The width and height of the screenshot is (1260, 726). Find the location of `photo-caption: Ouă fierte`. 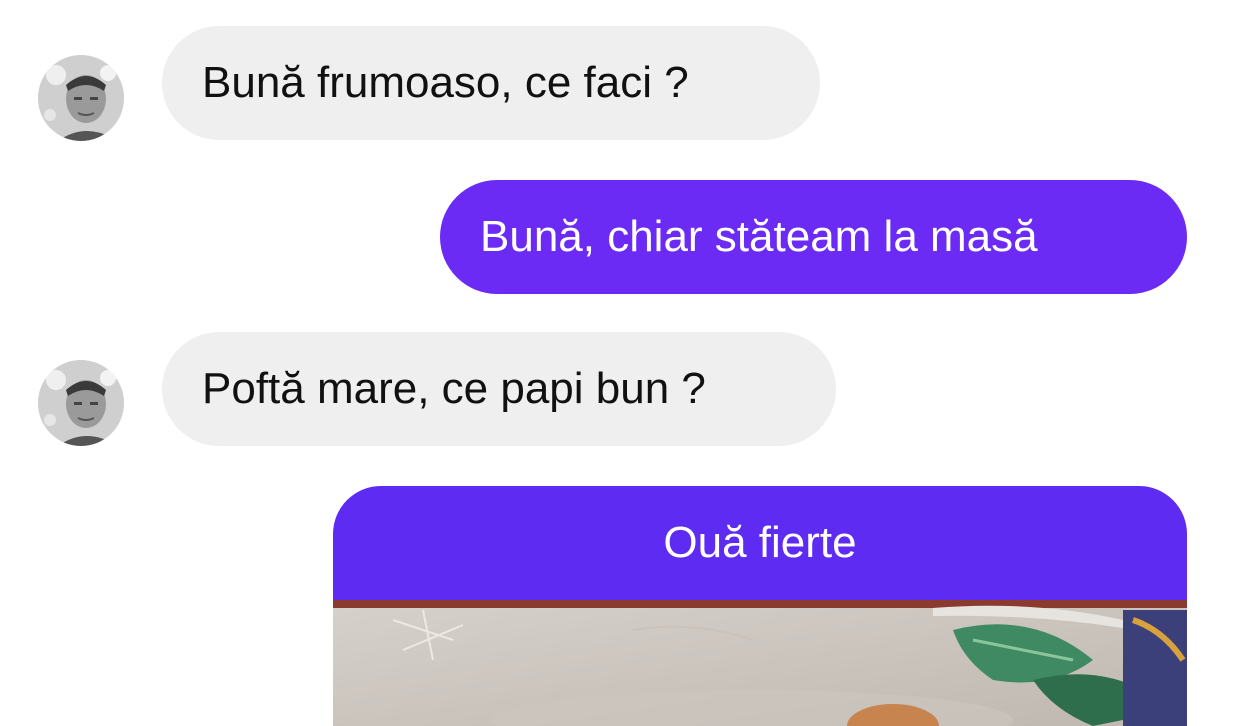

photo-caption: Ouă fierte is located at coordinates (760, 543).